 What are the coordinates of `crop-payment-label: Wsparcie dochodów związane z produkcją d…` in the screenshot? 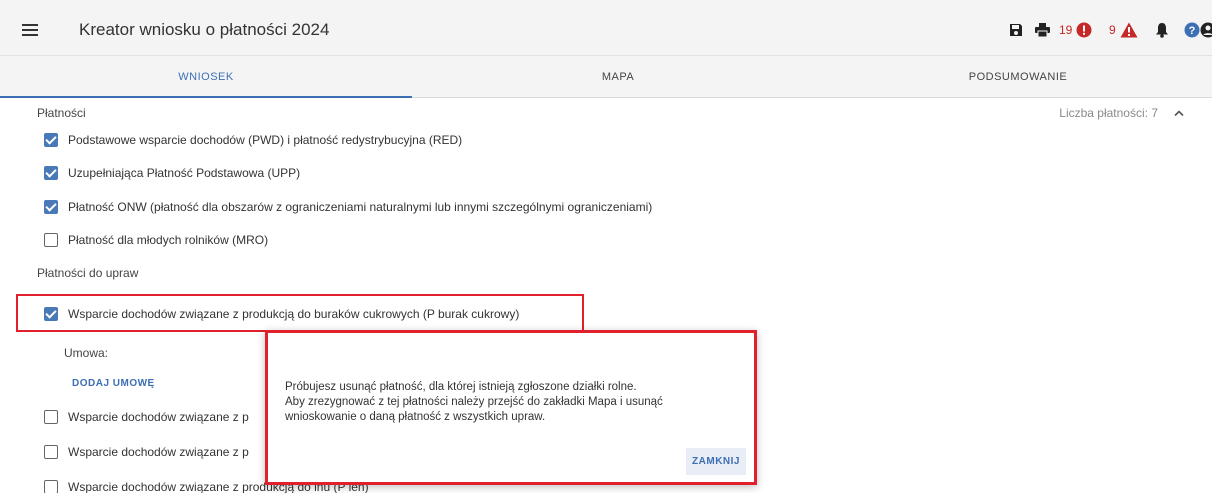 It's located at (294, 314).